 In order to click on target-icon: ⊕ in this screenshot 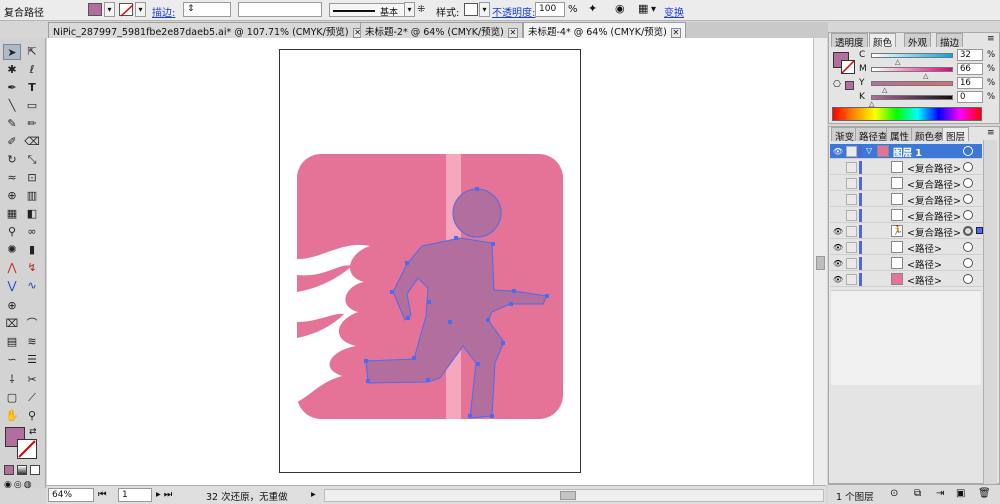, I will do `click(12, 306)`.